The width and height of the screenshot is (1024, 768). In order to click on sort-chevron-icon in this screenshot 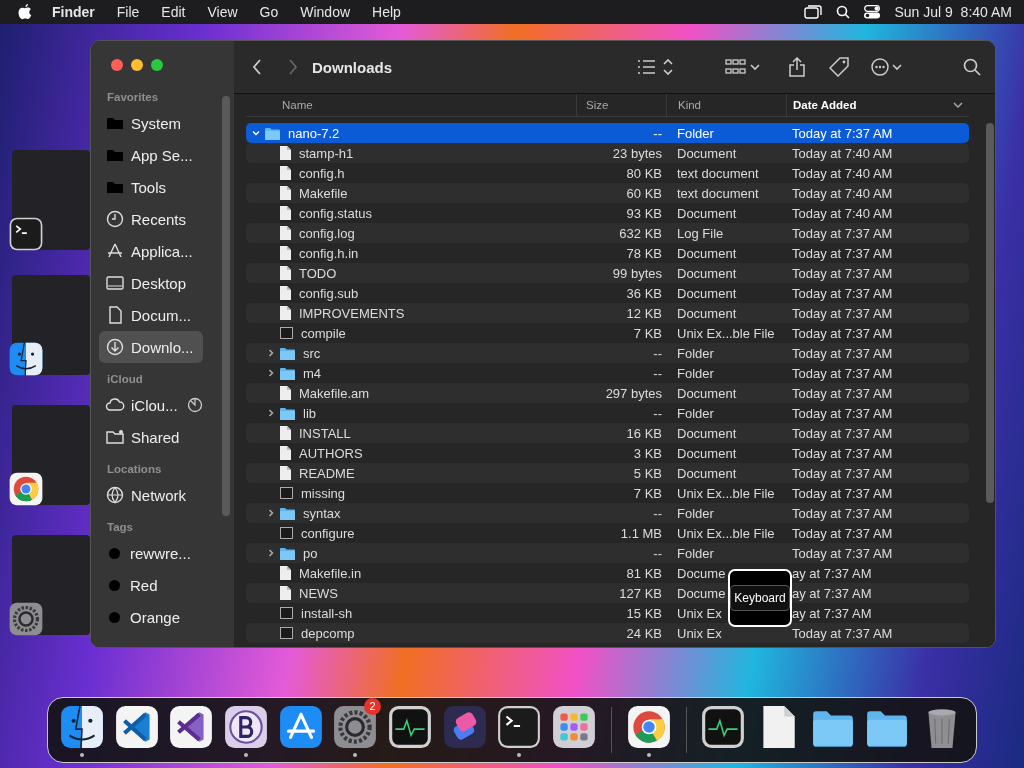, I will do `click(958, 105)`.